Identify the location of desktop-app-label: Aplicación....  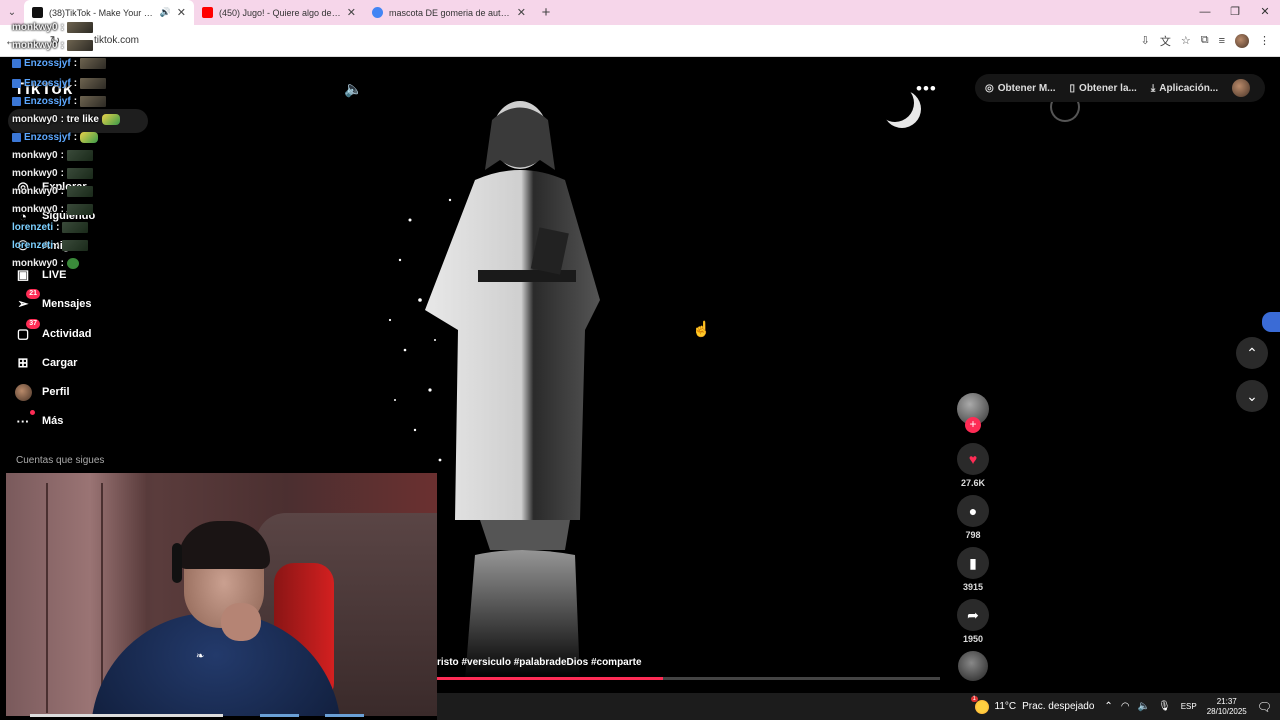
(1189, 88).